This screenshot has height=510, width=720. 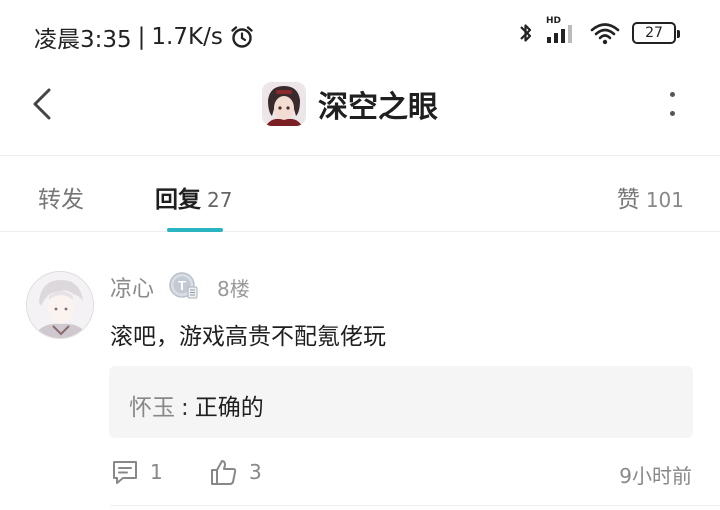 What do you see at coordinates (195, 230) in the screenshot?
I see `active-tab-indicator` at bounding box center [195, 230].